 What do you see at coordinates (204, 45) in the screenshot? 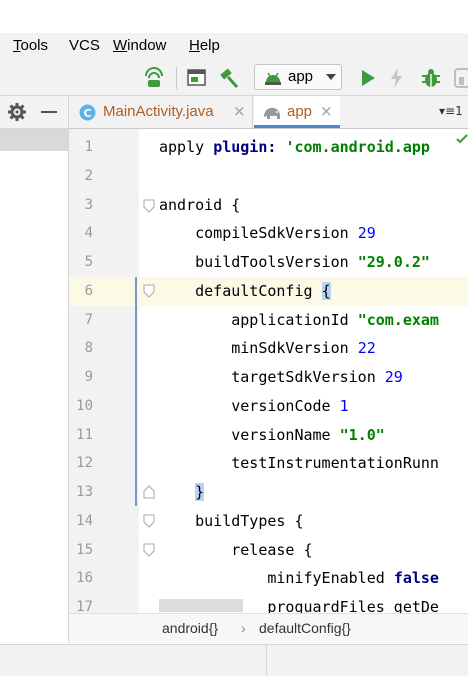
I see `menu-help: Help` at bounding box center [204, 45].